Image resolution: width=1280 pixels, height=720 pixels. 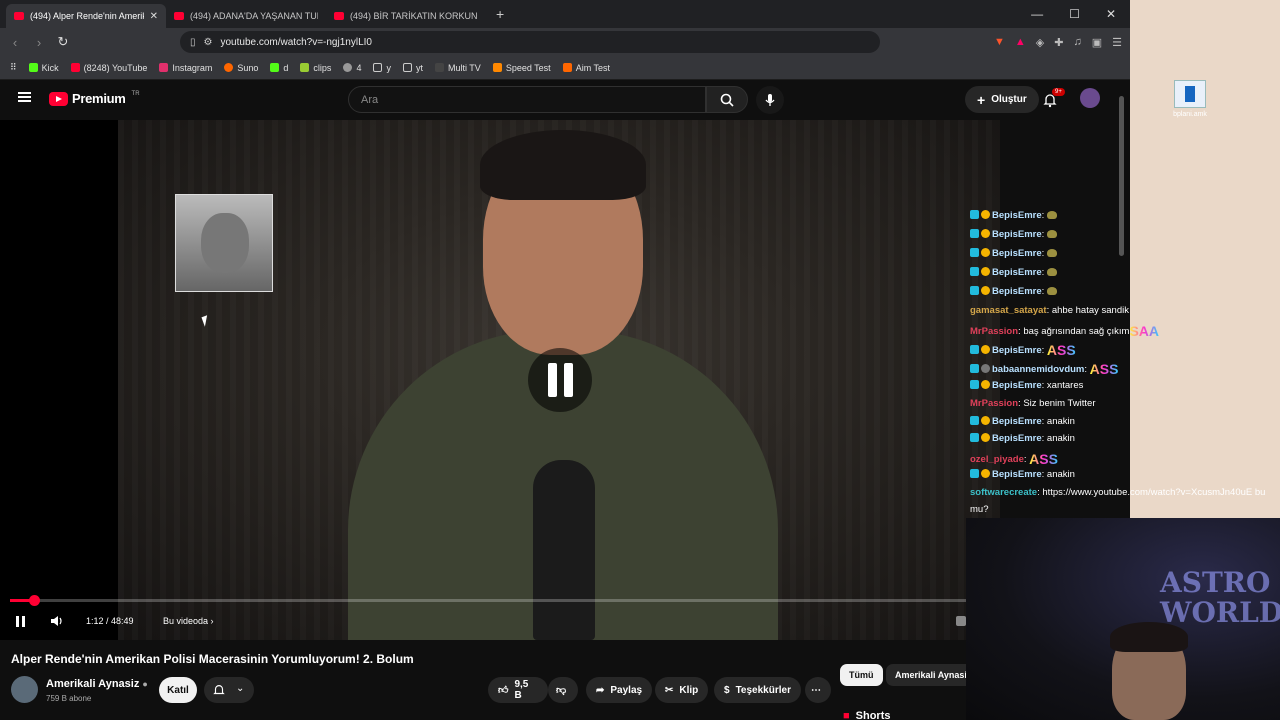 What do you see at coordinates (586, 68) in the screenshot?
I see `bookmark-aimtest: Aim Test` at bounding box center [586, 68].